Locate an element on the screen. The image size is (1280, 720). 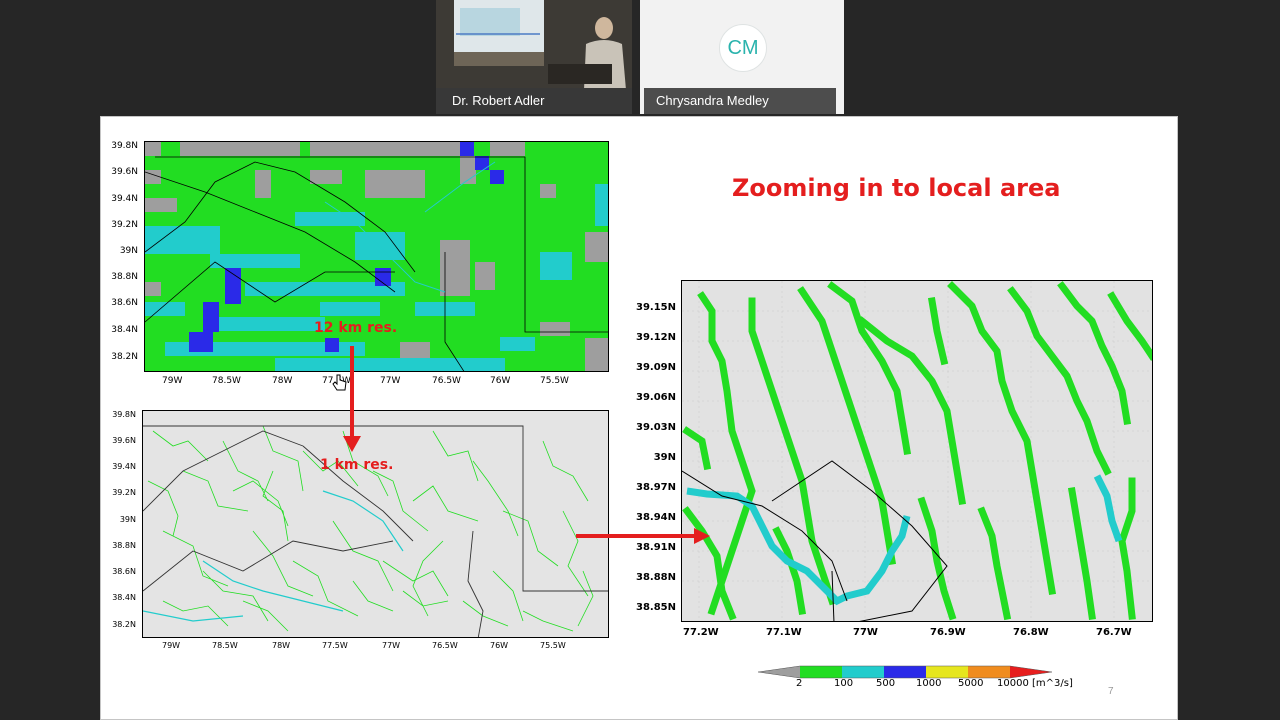
legend-label: 5000 is located at coordinates (971, 683).